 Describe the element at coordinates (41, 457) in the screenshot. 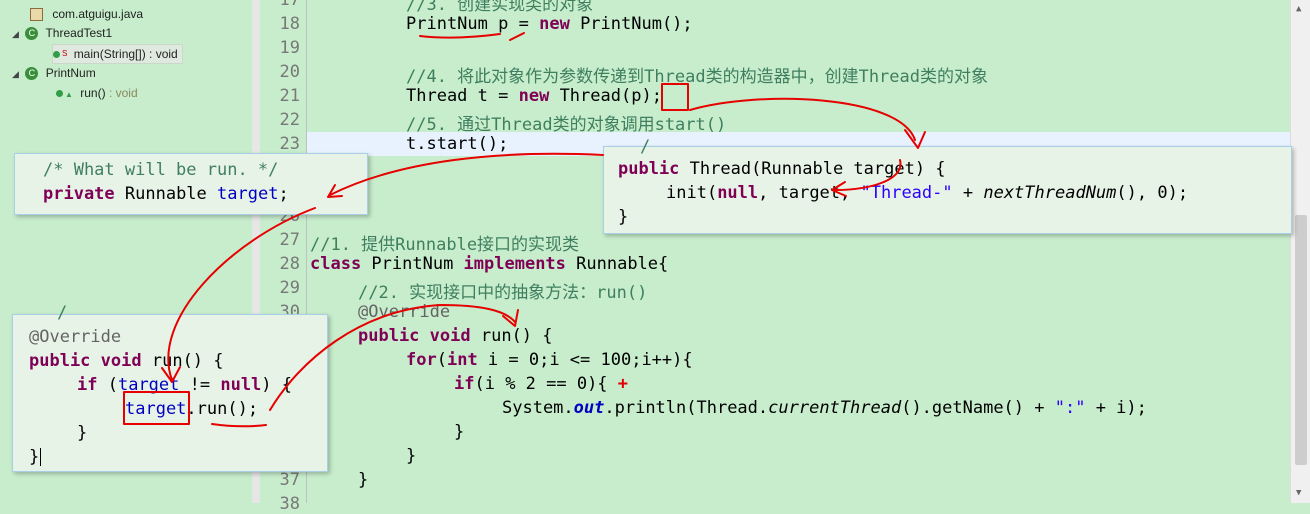

I see `text-cursor` at that location.